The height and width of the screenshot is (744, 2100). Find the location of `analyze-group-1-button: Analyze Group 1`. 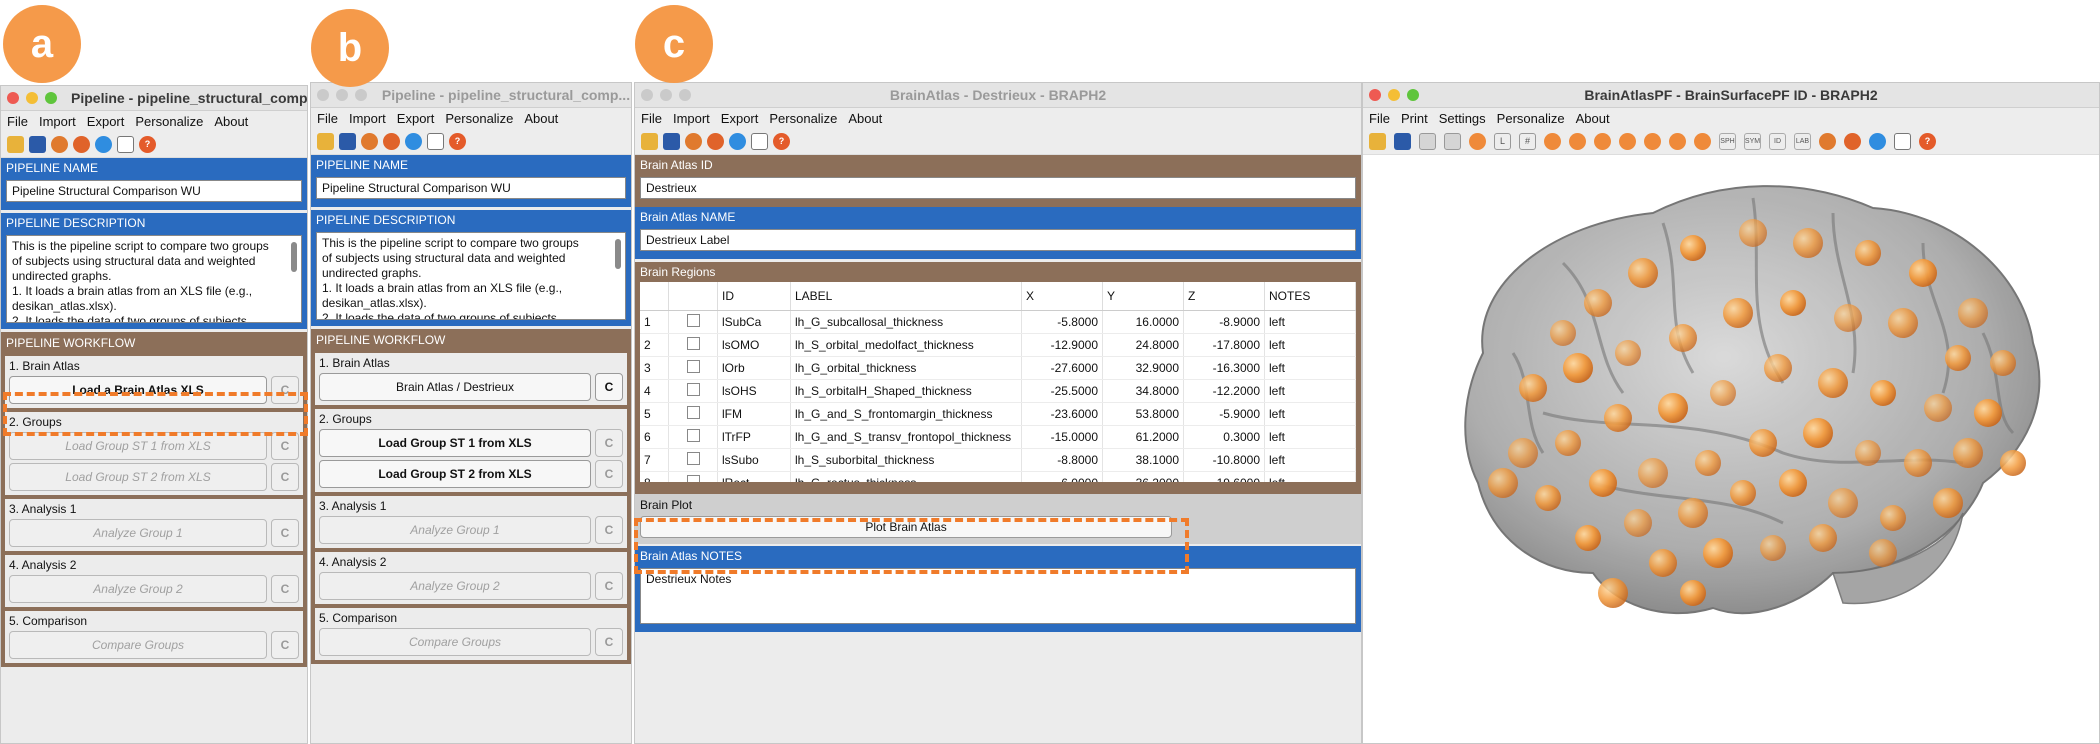

analyze-group-1-button: Analyze Group 1 is located at coordinates (138, 533).